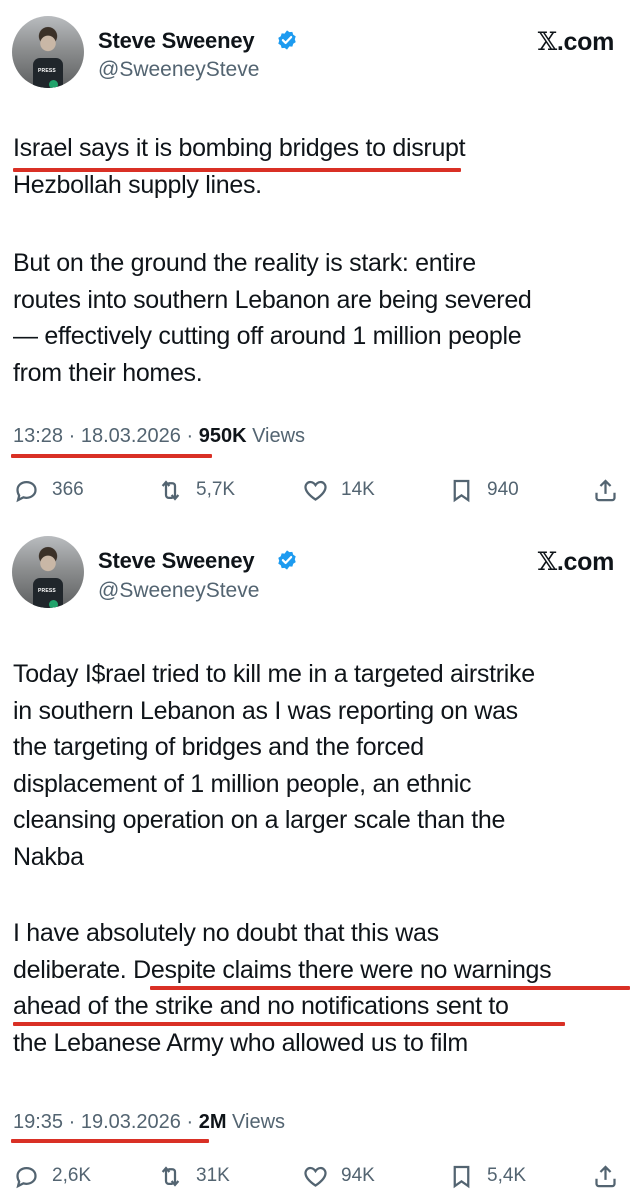 This screenshot has height=1200, width=639. I want to click on tweet-actions: 2,6K 31K 94K 5,4K, so click(319, 1176).